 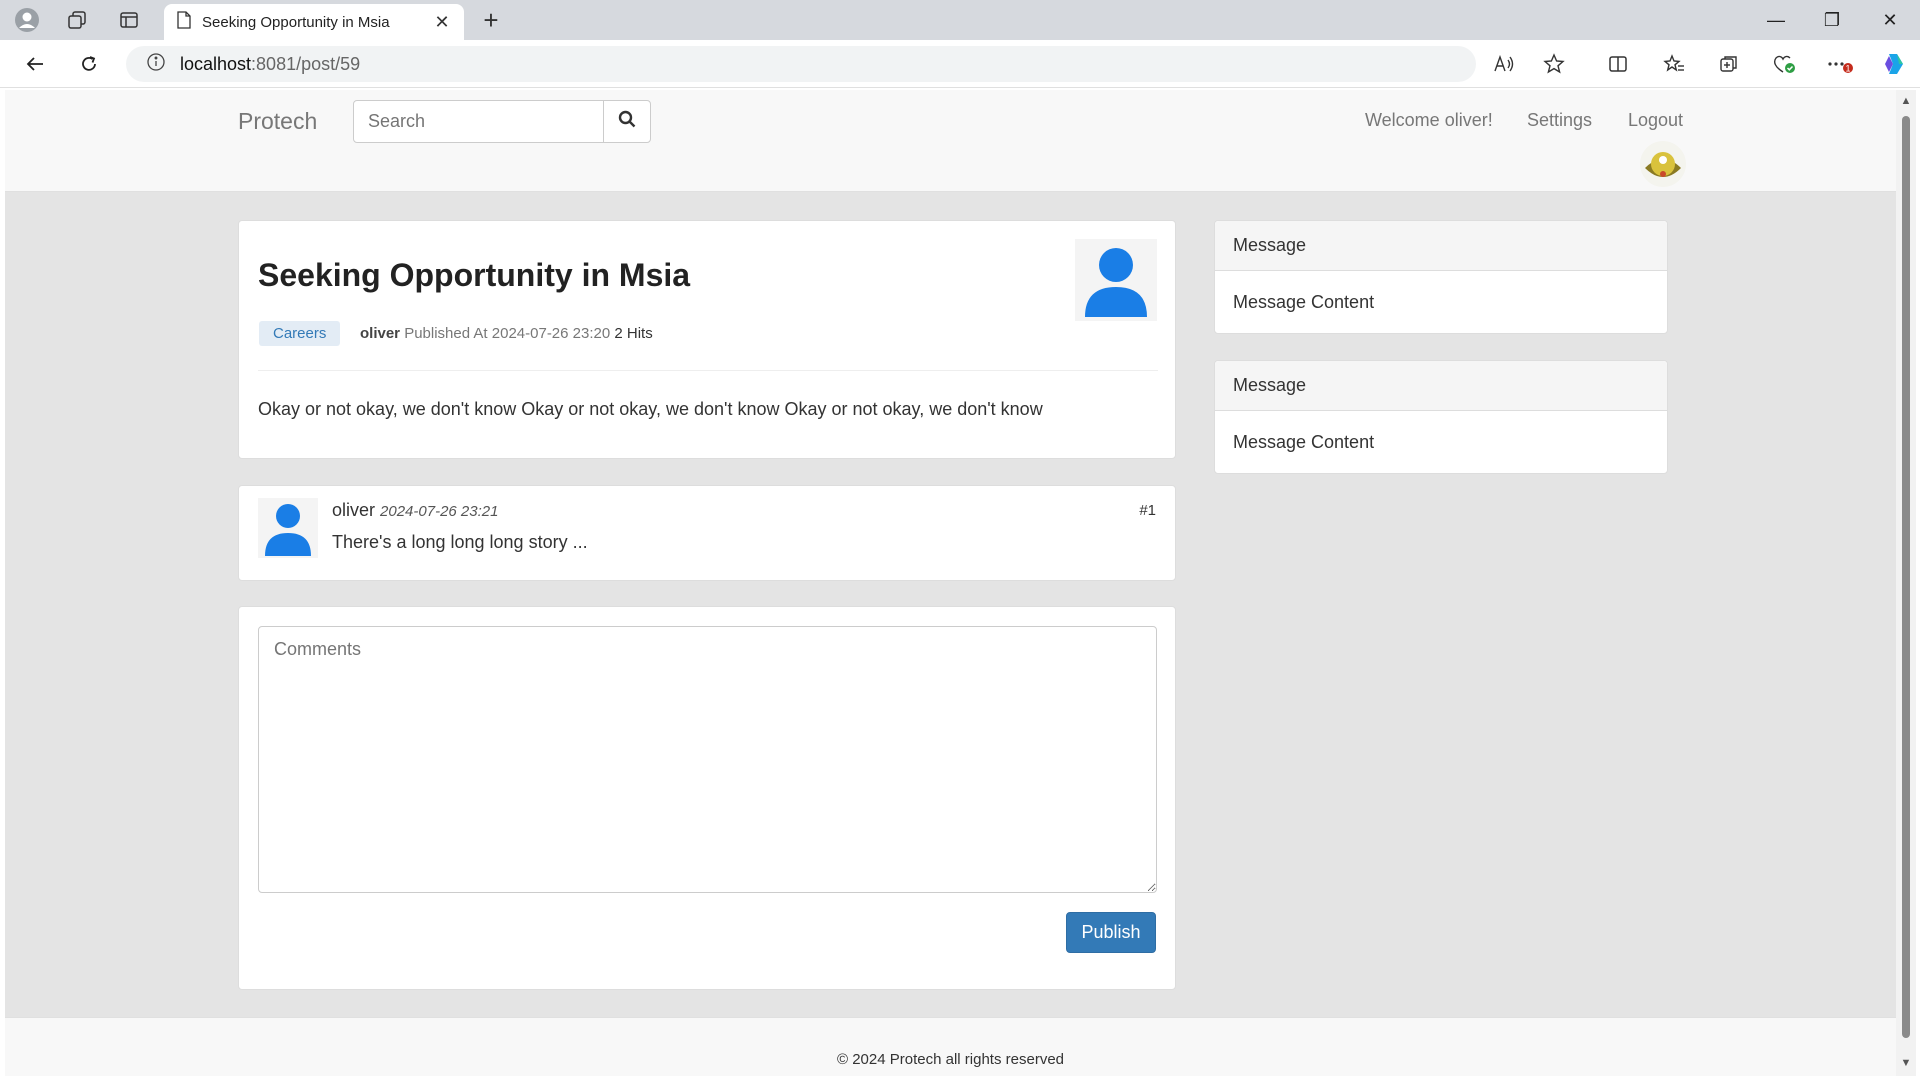 I want to click on split-screen-icon, so click(x=1618, y=64).